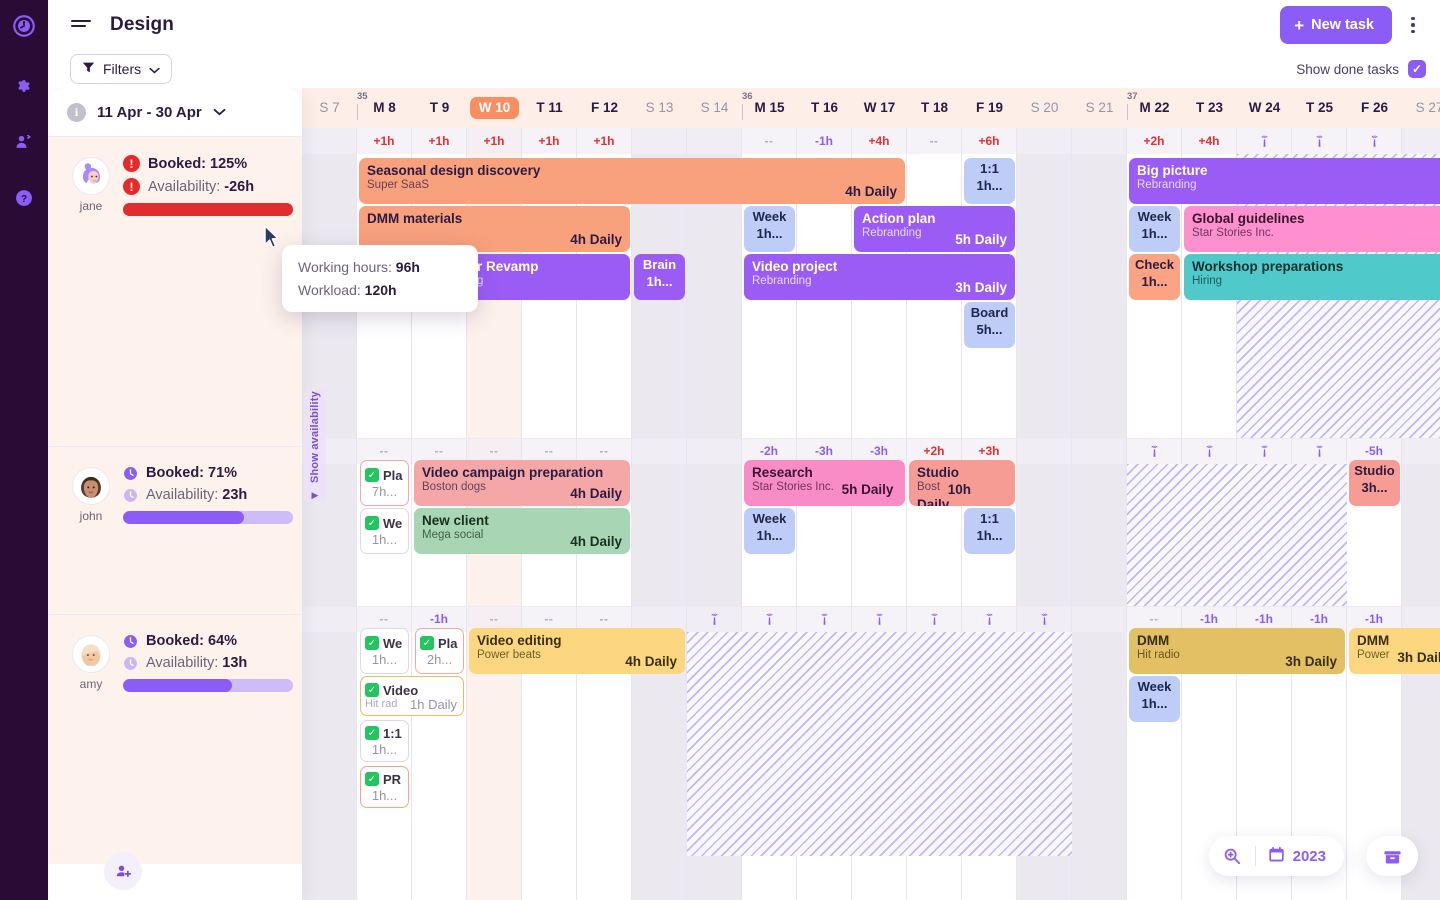 The height and width of the screenshot is (900, 1440). Describe the element at coordinates (439, 108) in the screenshot. I see `day-header-t9: T 9` at that location.